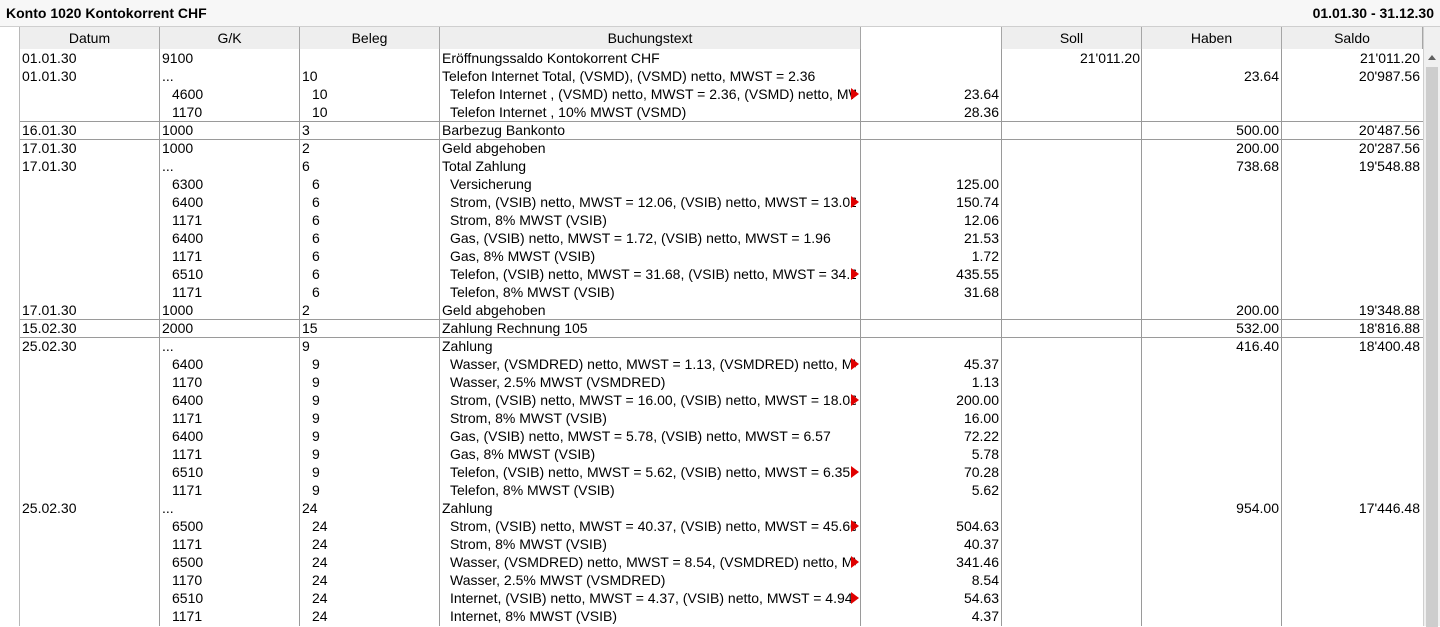  What do you see at coordinates (370, 58) in the screenshot?
I see `cell-beleg` at bounding box center [370, 58].